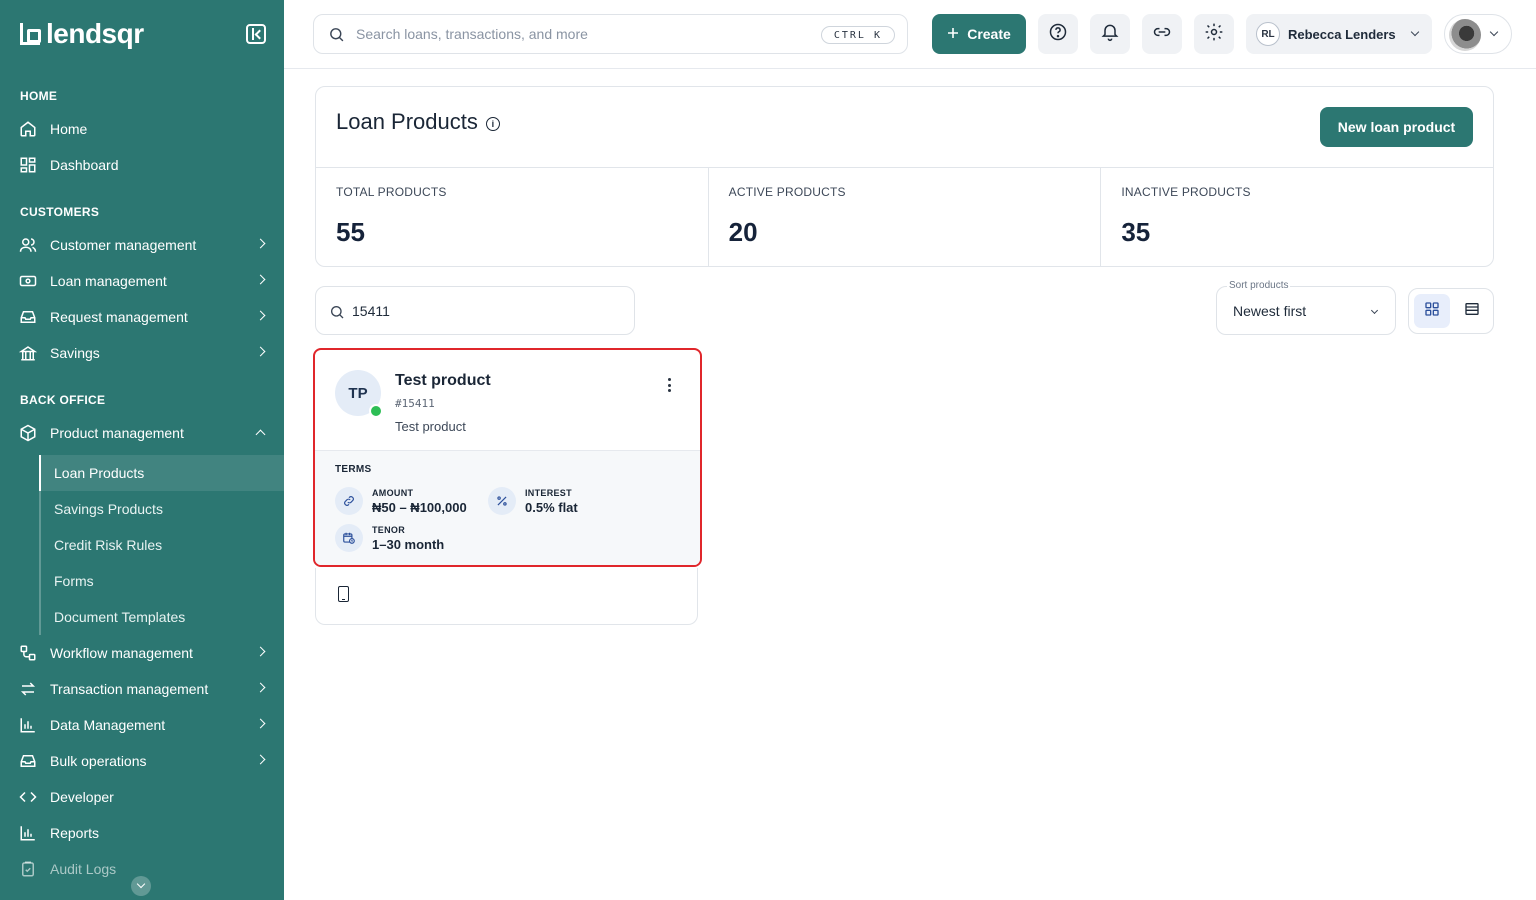 The height and width of the screenshot is (900, 1536). What do you see at coordinates (415, 403) in the screenshot?
I see `product-id: #15411` at bounding box center [415, 403].